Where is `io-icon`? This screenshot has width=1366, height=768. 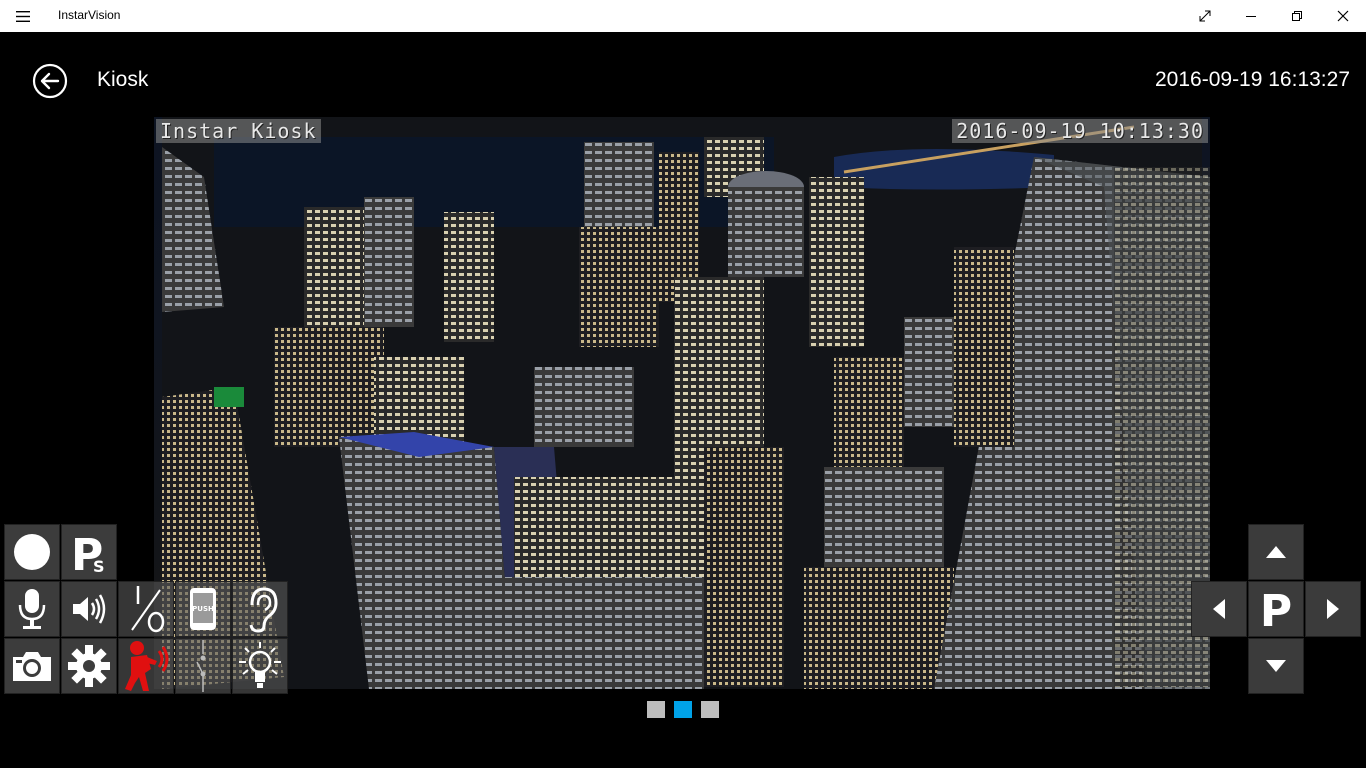 io-icon is located at coordinates (148, 609).